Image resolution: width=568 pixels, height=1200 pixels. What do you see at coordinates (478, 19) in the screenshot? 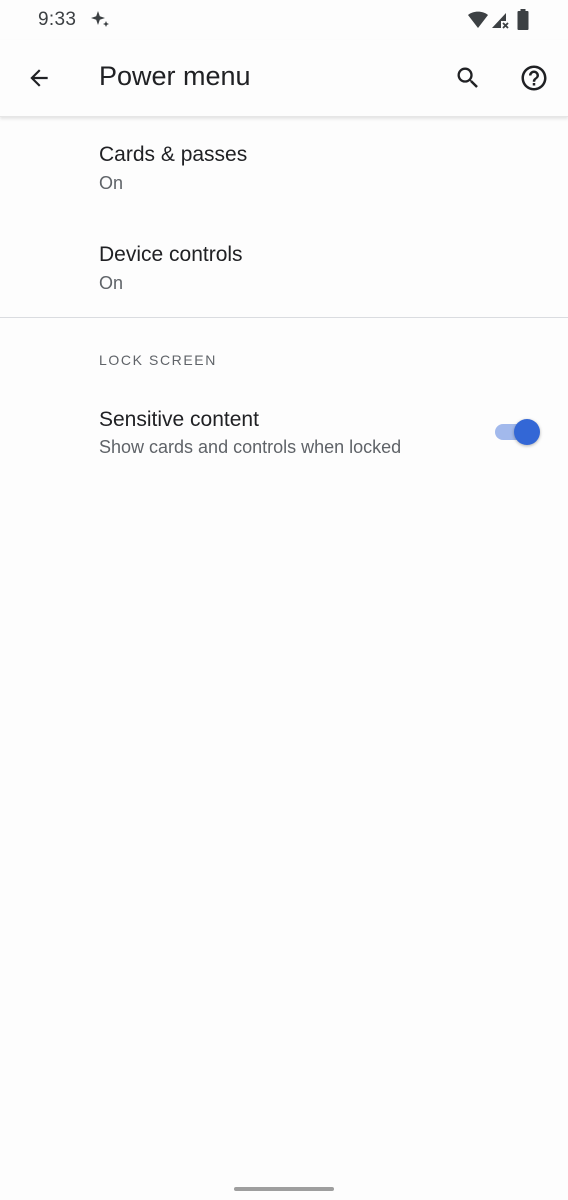
I see `wifi-icon` at bounding box center [478, 19].